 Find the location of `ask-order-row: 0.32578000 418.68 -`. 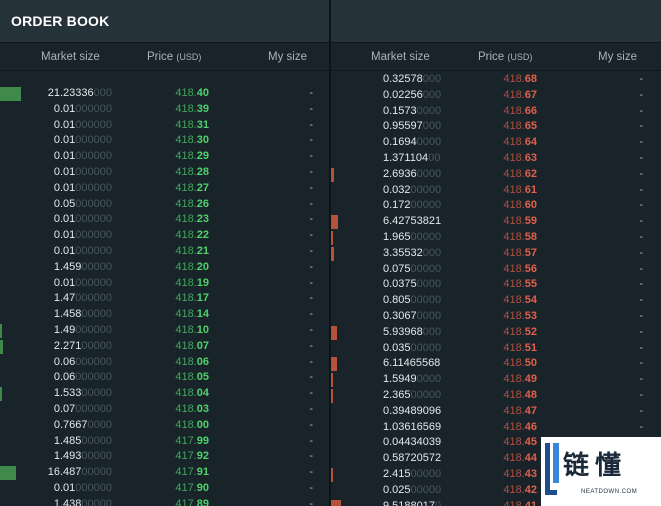

ask-order-row: 0.32578000 418.68 - is located at coordinates (496, 80).